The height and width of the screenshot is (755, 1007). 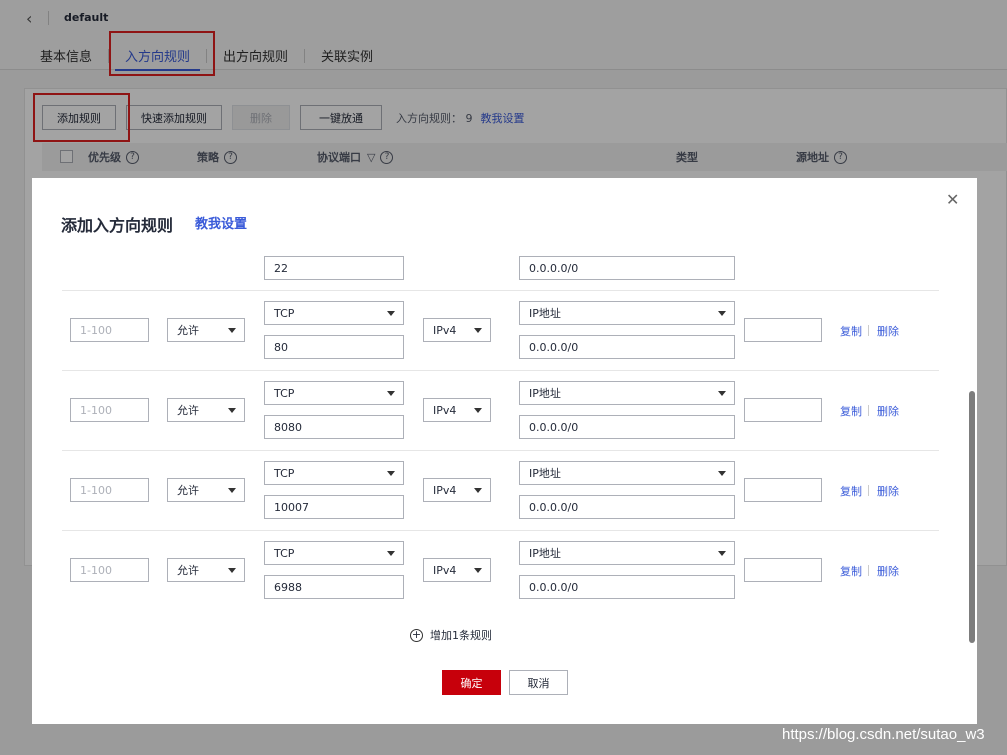 What do you see at coordinates (500, 273) in the screenshot?
I see `list-item: 22 0.0.0.0/0` at bounding box center [500, 273].